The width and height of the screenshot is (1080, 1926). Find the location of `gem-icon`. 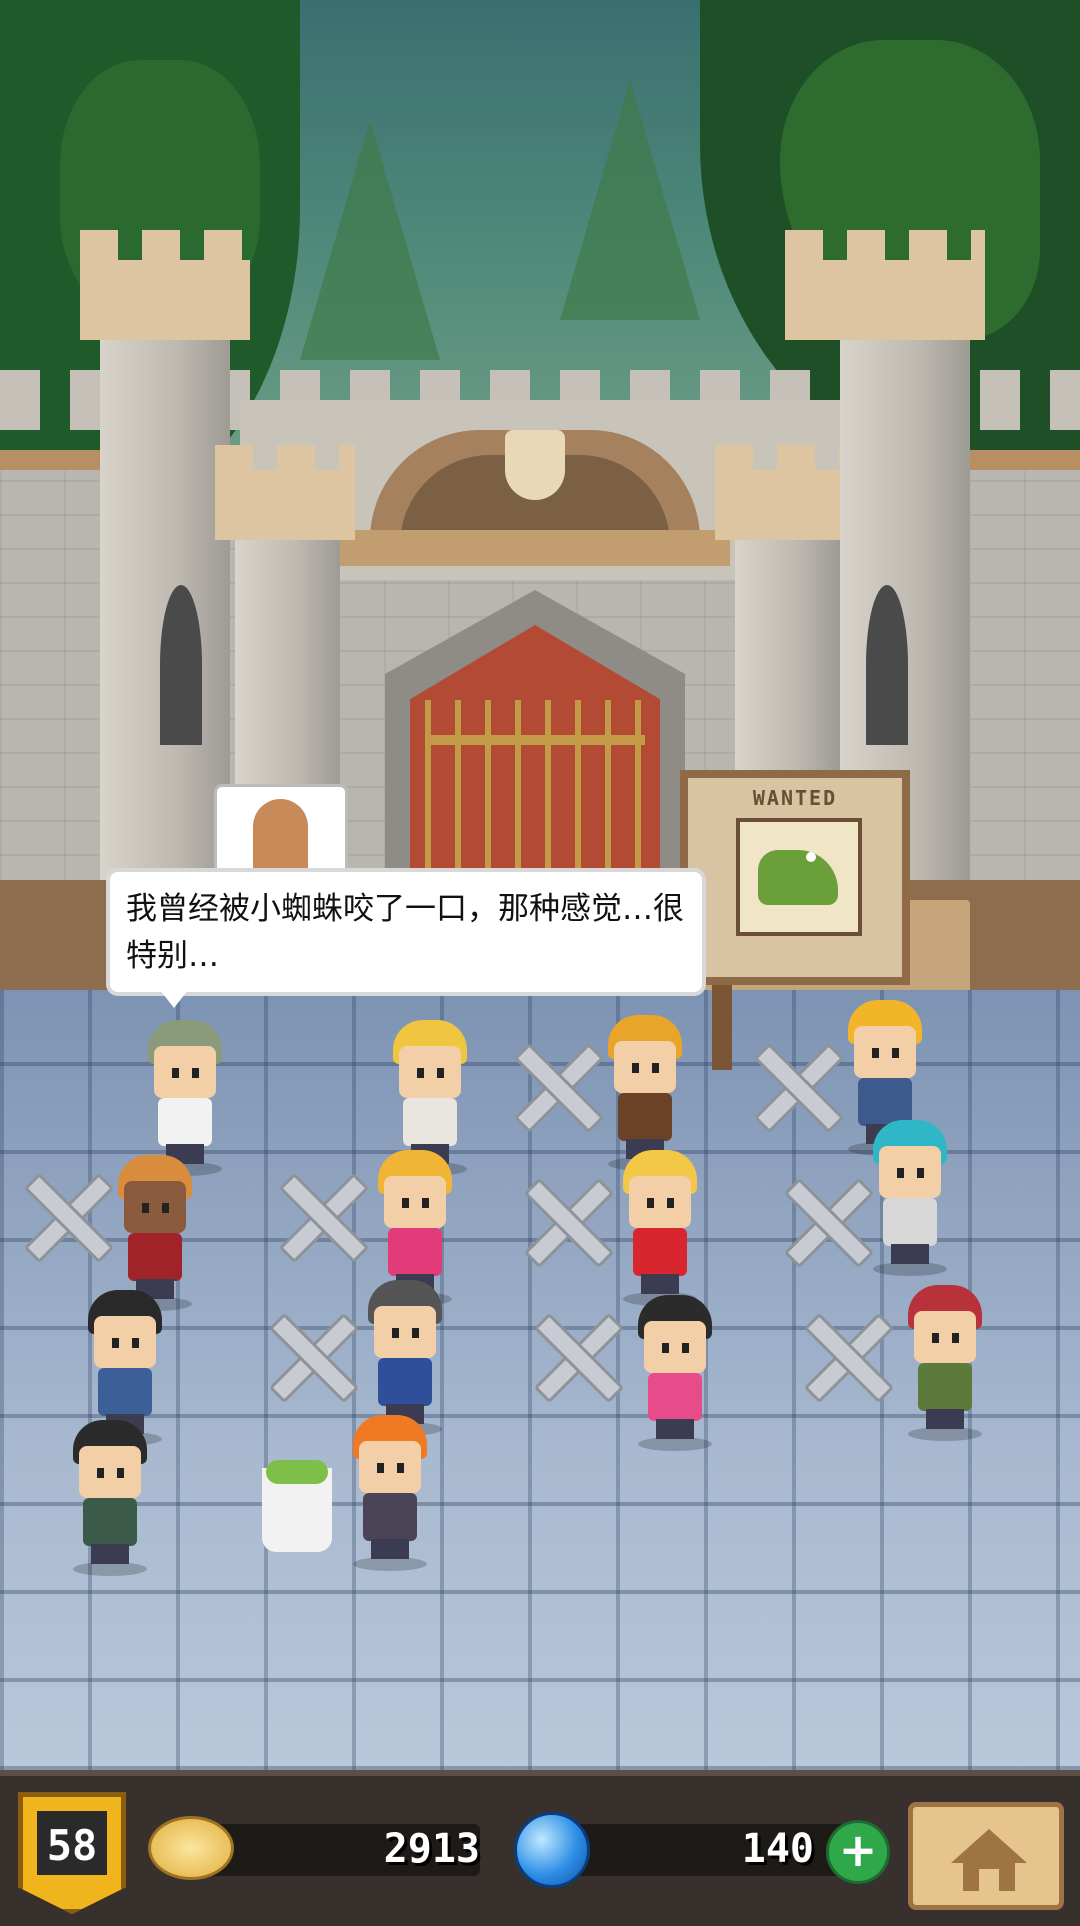

gem-icon is located at coordinates (552, 1850).